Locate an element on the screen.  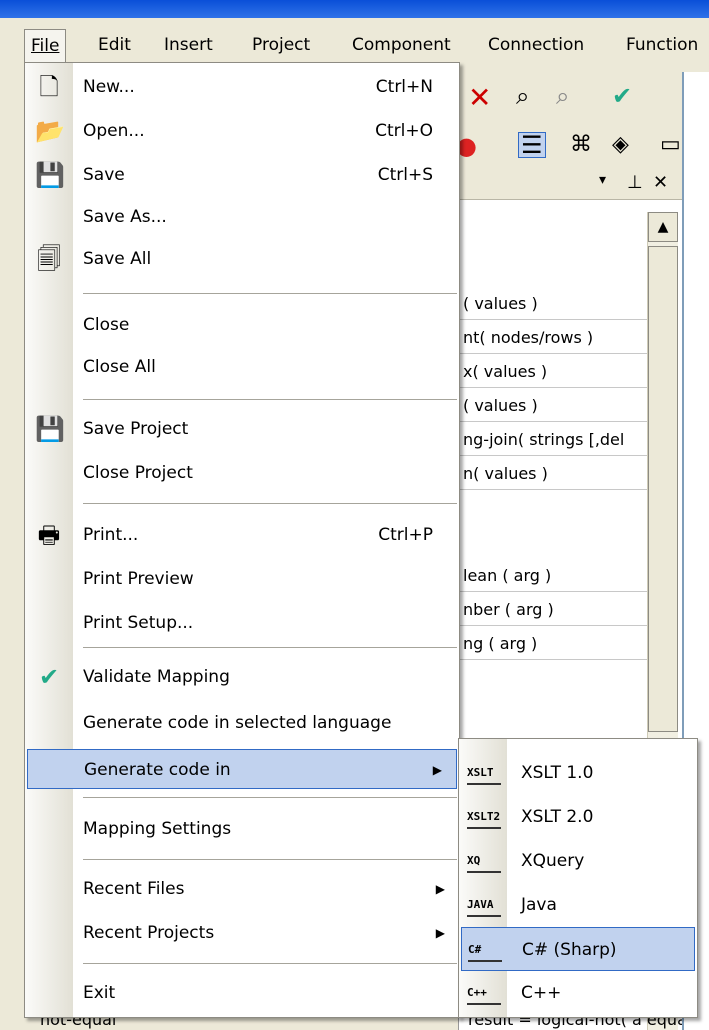
scroll-up-icon: ▲ is located at coordinates (663, 227).